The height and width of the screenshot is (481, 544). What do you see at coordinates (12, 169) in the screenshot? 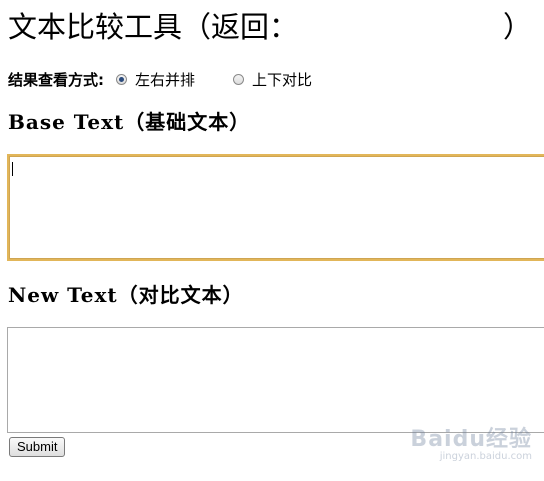
I see `text-caret` at bounding box center [12, 169].